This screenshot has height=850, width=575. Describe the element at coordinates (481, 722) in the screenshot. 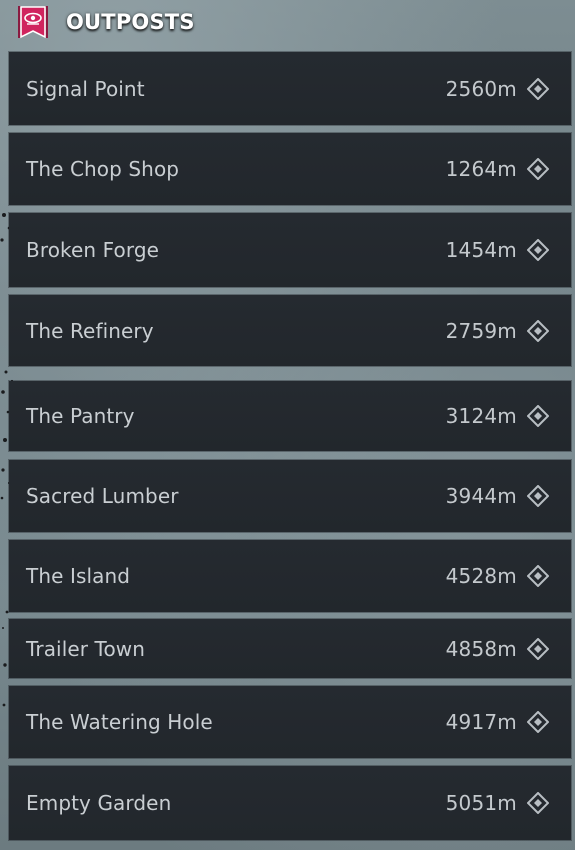

I see `outpost-distance: 4917m` at that location.